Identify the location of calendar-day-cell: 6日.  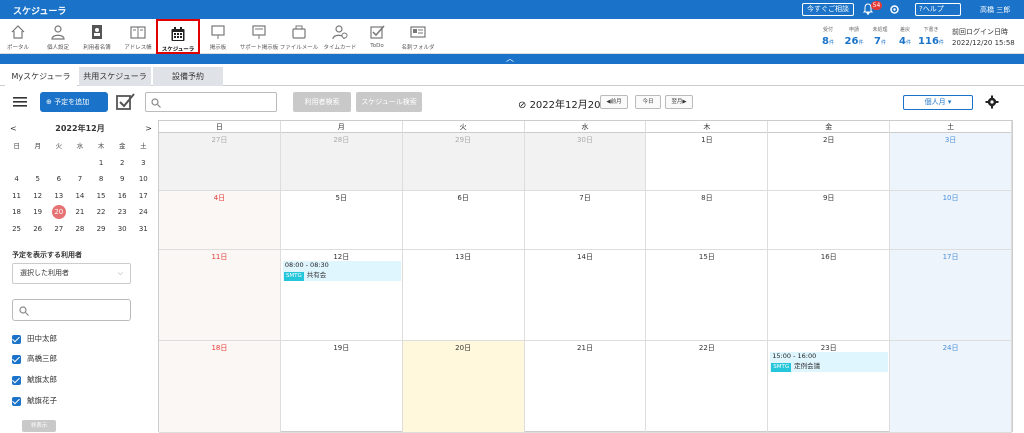
(463, 220).